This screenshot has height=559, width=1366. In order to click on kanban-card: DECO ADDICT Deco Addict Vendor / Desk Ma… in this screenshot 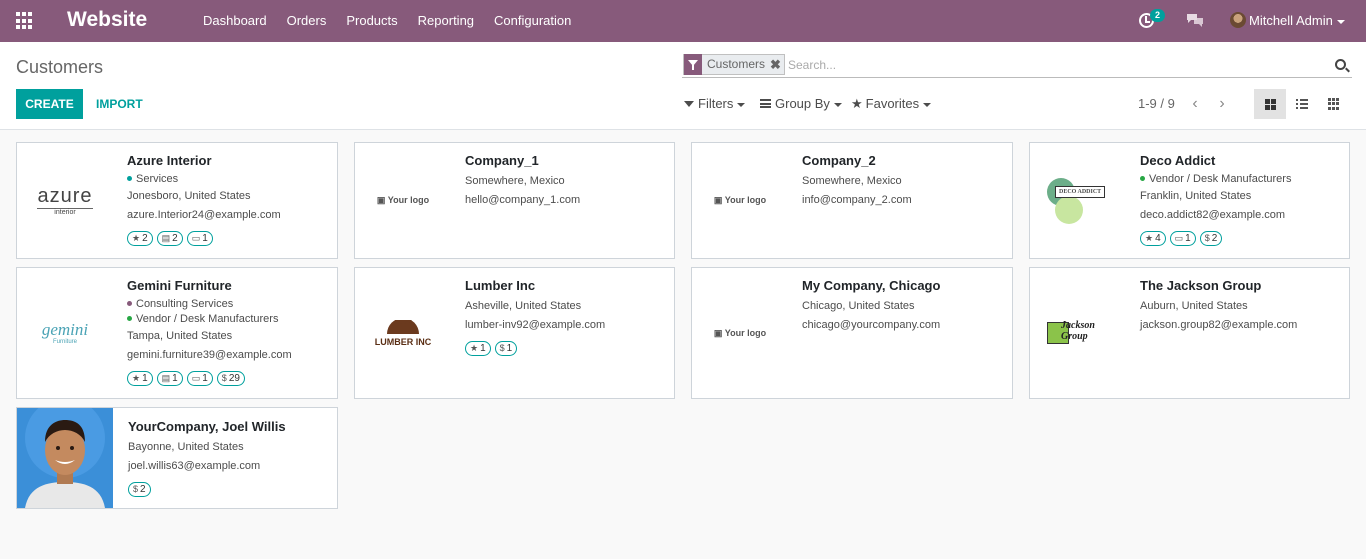, I will do `click(1189, 200)`.